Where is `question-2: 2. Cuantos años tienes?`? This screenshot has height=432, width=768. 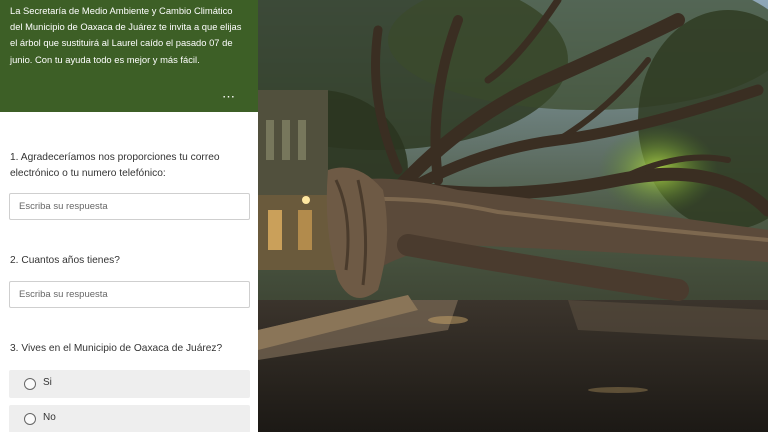 question-2: 2. Cuantos años tienes? is located at coordinates (130, 261).